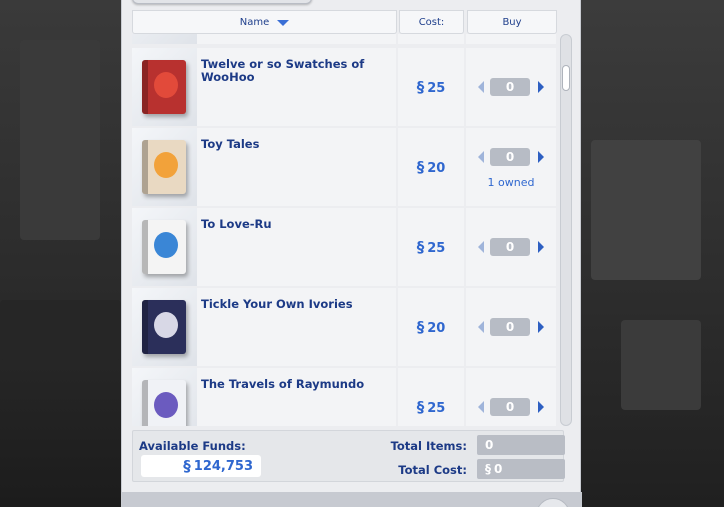 The image size is (724, 507). I want to click on available-funds-value: 124,753, so click(223, 466).